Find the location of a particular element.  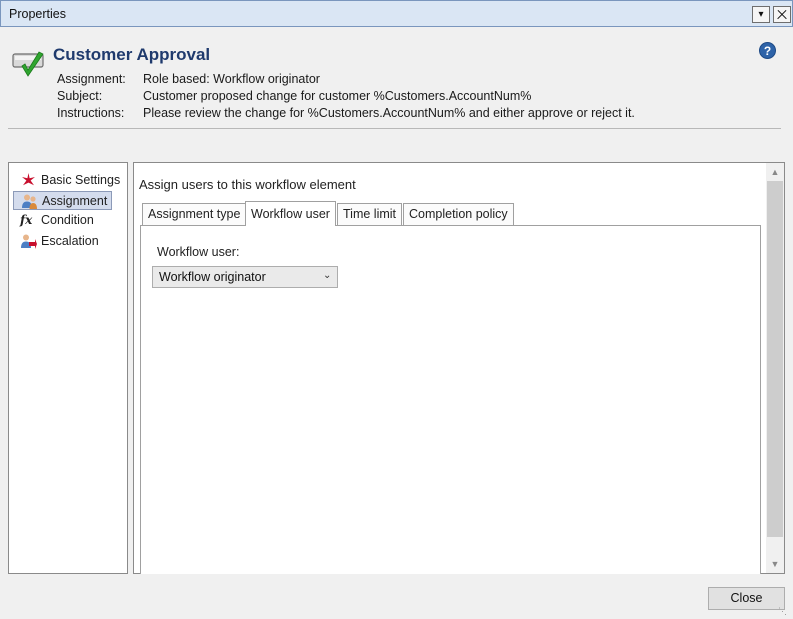

resize-grip-icon: ⋱ is located at coordinates (782, 611).